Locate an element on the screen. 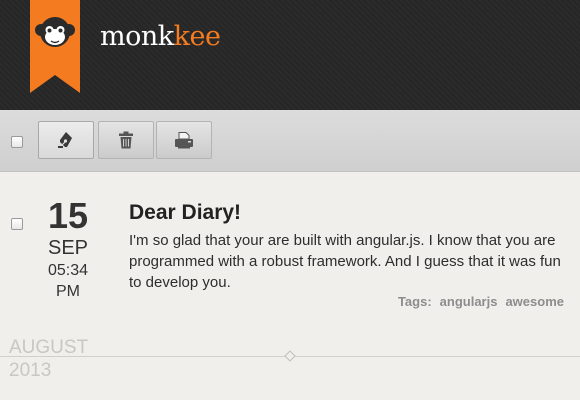 The height and width of the screenshot is (400, 580). month-divider-label: AUGUST 2013 is located at coordinates (48, 359).